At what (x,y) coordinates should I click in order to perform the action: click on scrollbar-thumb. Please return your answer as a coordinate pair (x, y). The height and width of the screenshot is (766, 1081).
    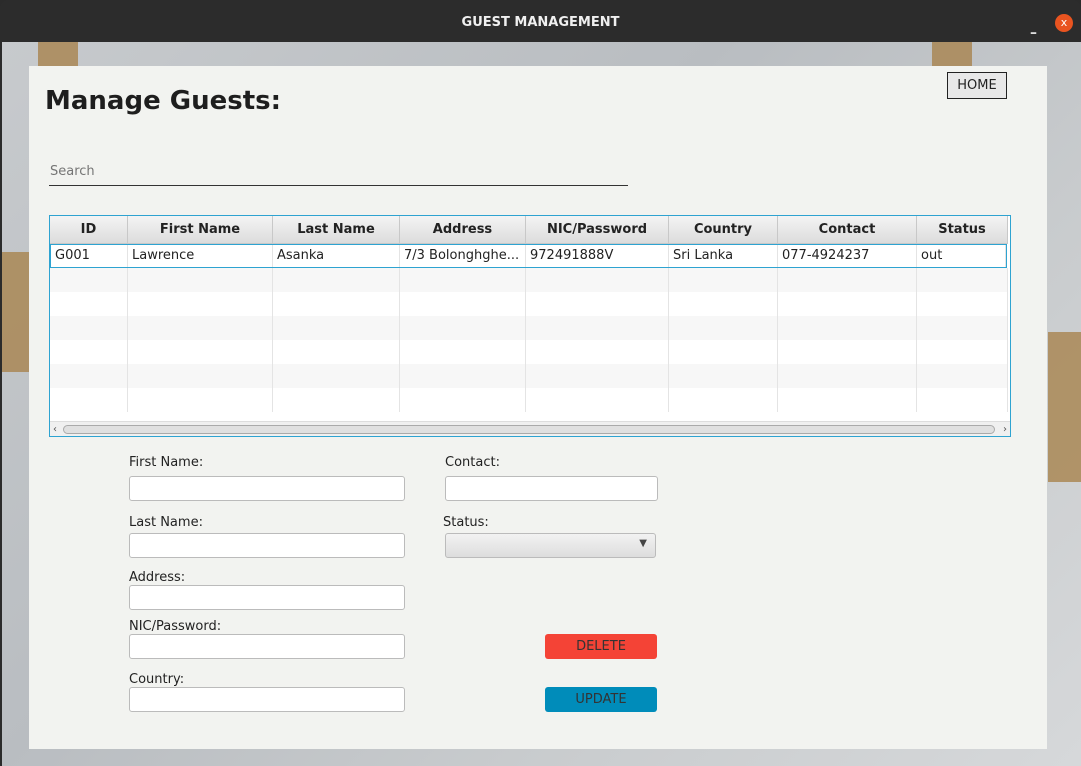
    Looking at the image, I should click on (529, 429).